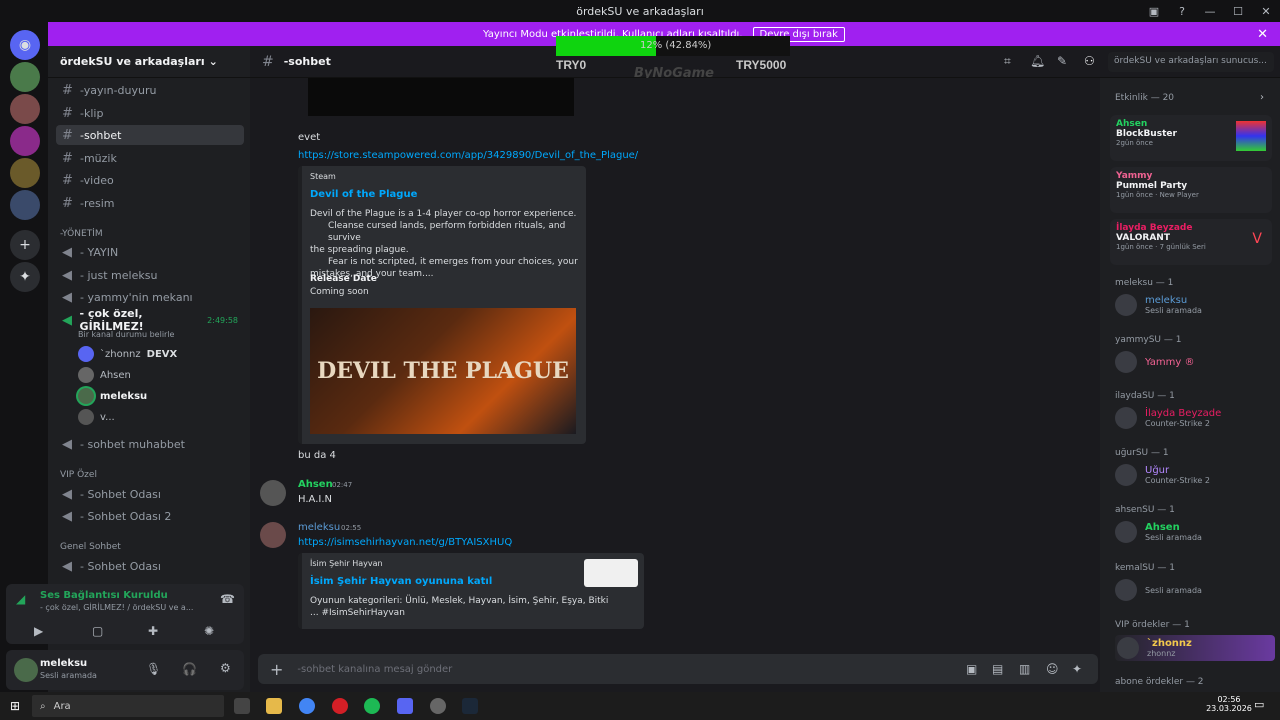  Describe the element at coordinates (276, 669) in the screenshot. I see `add-attachment-icon: +` at that location.